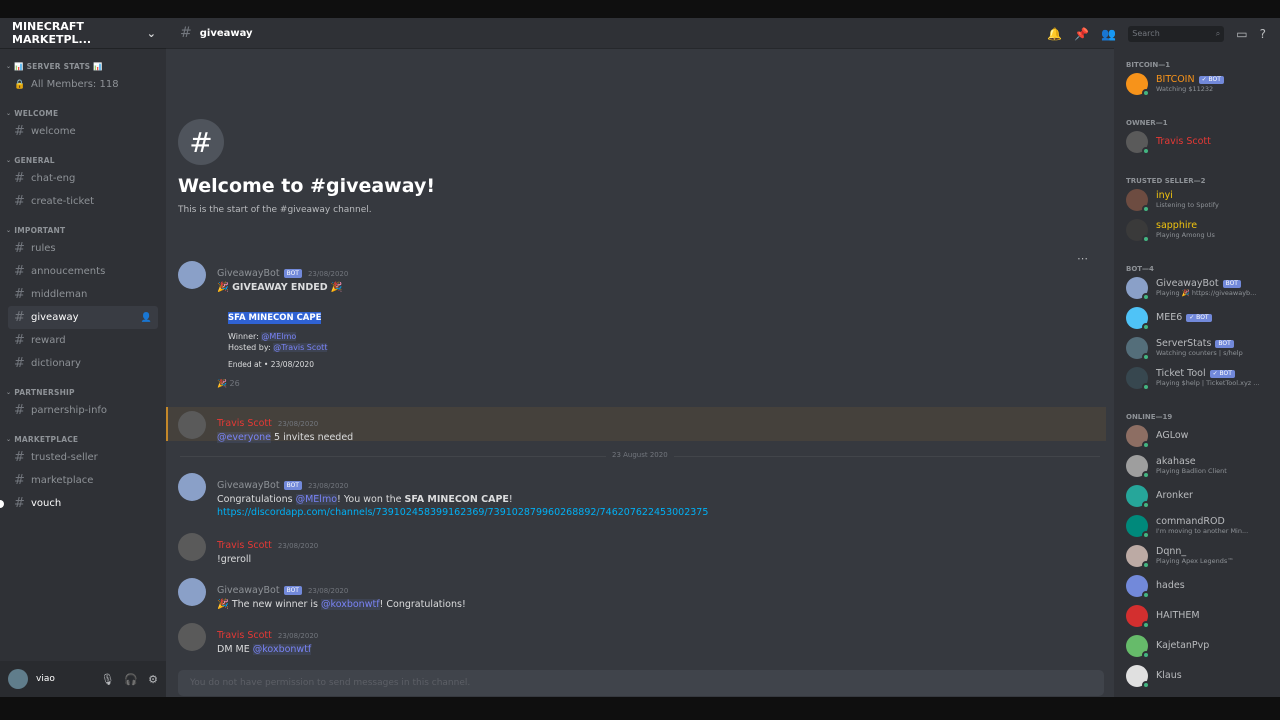  What do you see at coordinates (1169, 317) in the screenshot?
I see `member-name: MEE6` at bounding box center [1169, 317].